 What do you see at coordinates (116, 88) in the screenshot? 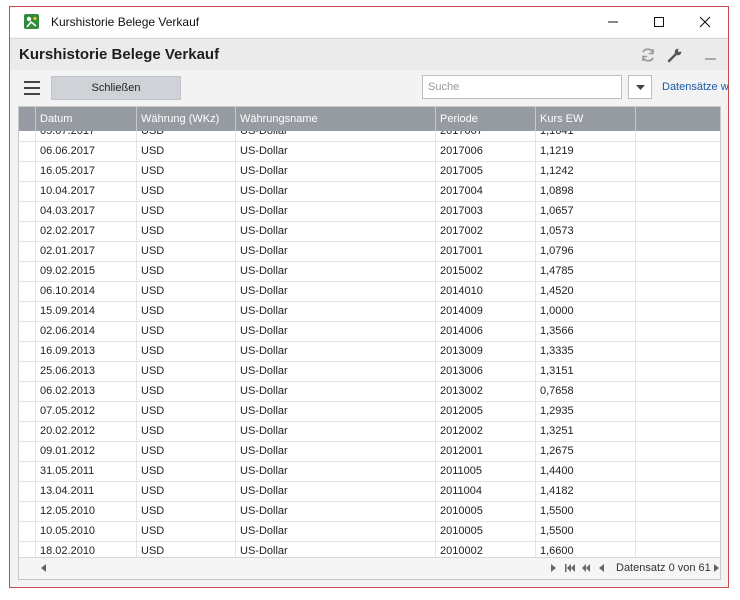
I see `close-button: Schließen` at bounding box center [116, 88].